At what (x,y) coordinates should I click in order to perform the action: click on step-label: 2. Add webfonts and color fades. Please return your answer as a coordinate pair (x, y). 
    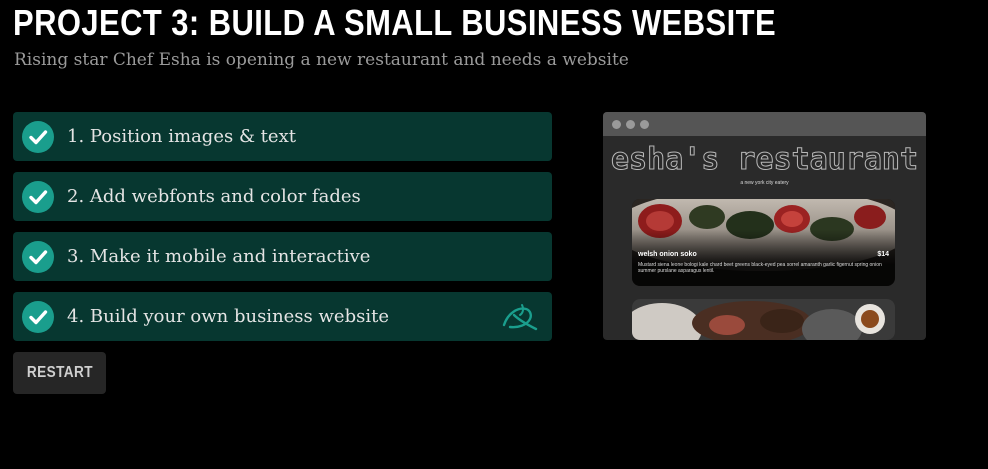
    Looking at the image, I should click on (214, 196).